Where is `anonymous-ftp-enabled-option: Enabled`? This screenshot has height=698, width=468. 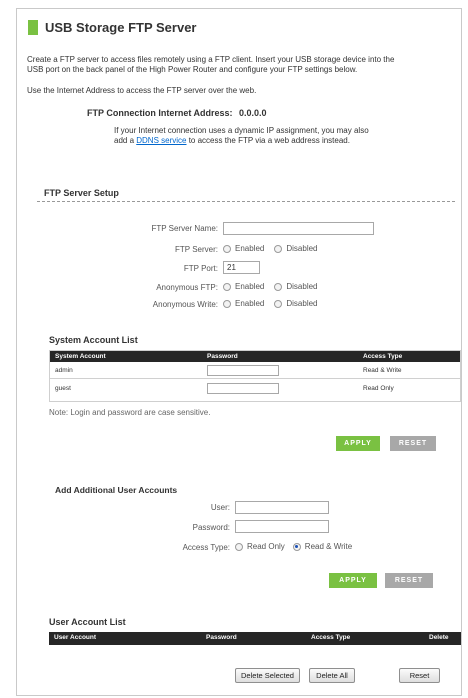 anonymous-ftp-enabled-option: Enabled is located at coordinates (243, 286).